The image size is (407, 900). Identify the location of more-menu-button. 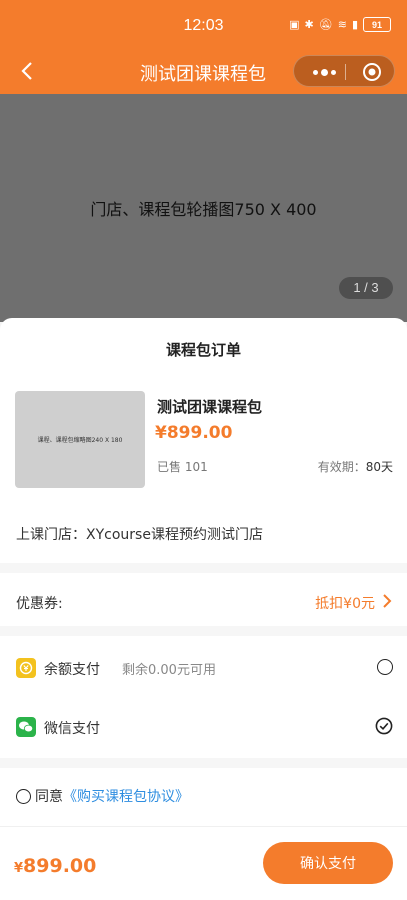
(324, 72).